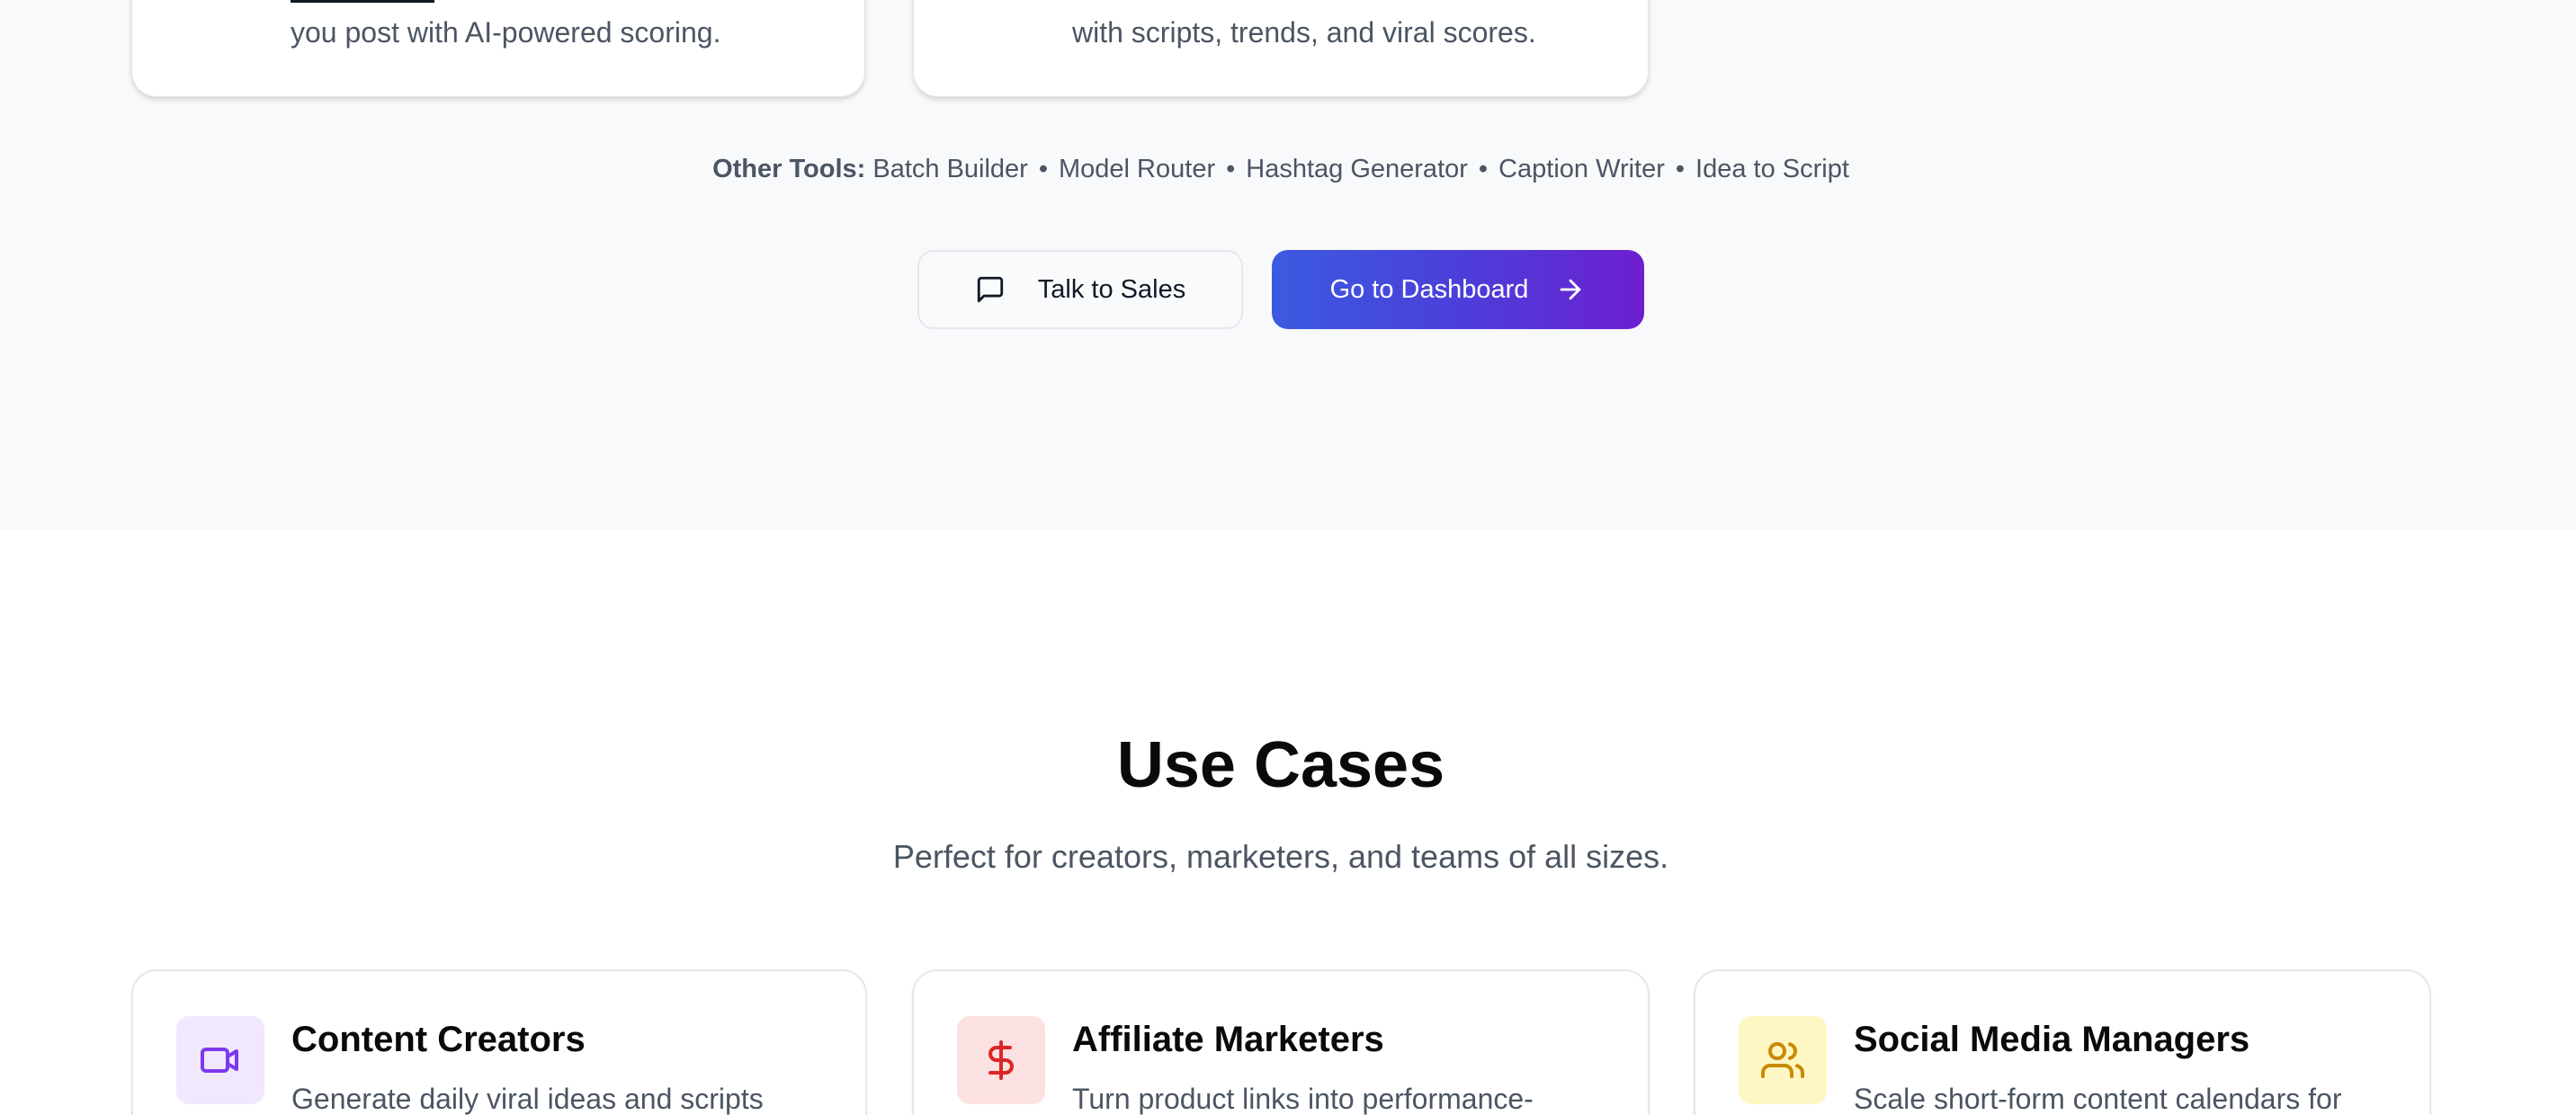 The height and width of the screenshot is (1115, 2576). Describe the element at coordinates (1357, 169) in the screenshot. I see `other-tool-link: Hashtag Generator` at that location.